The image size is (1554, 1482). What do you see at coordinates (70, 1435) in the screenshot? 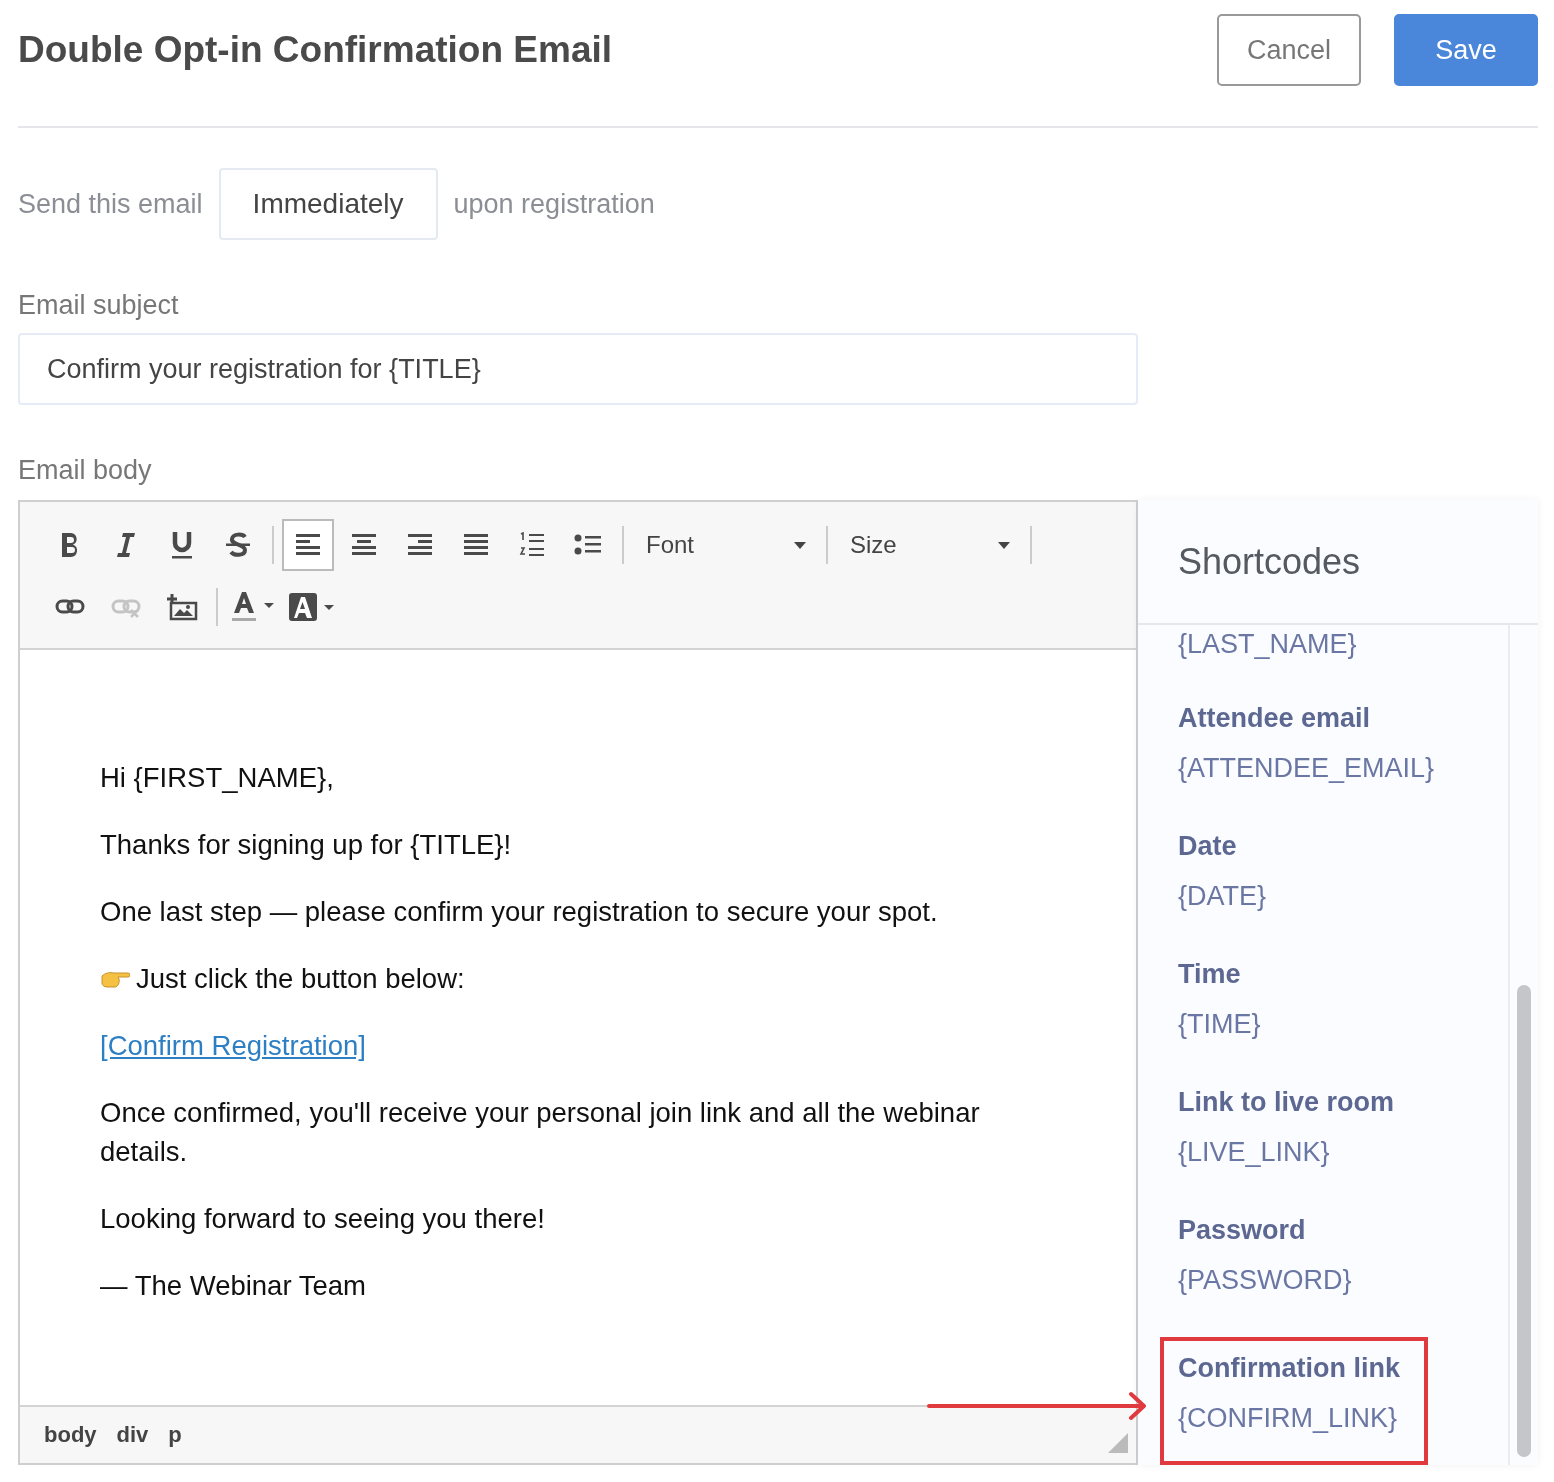
I see `element-path-item: body` at bounding box center [70, 1435].